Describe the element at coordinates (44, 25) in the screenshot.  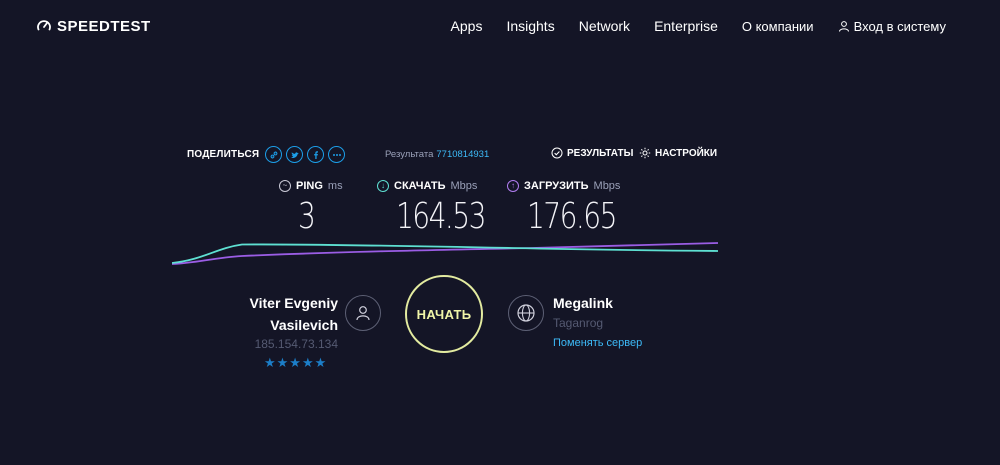
I see `speedometer-icon` at that location.